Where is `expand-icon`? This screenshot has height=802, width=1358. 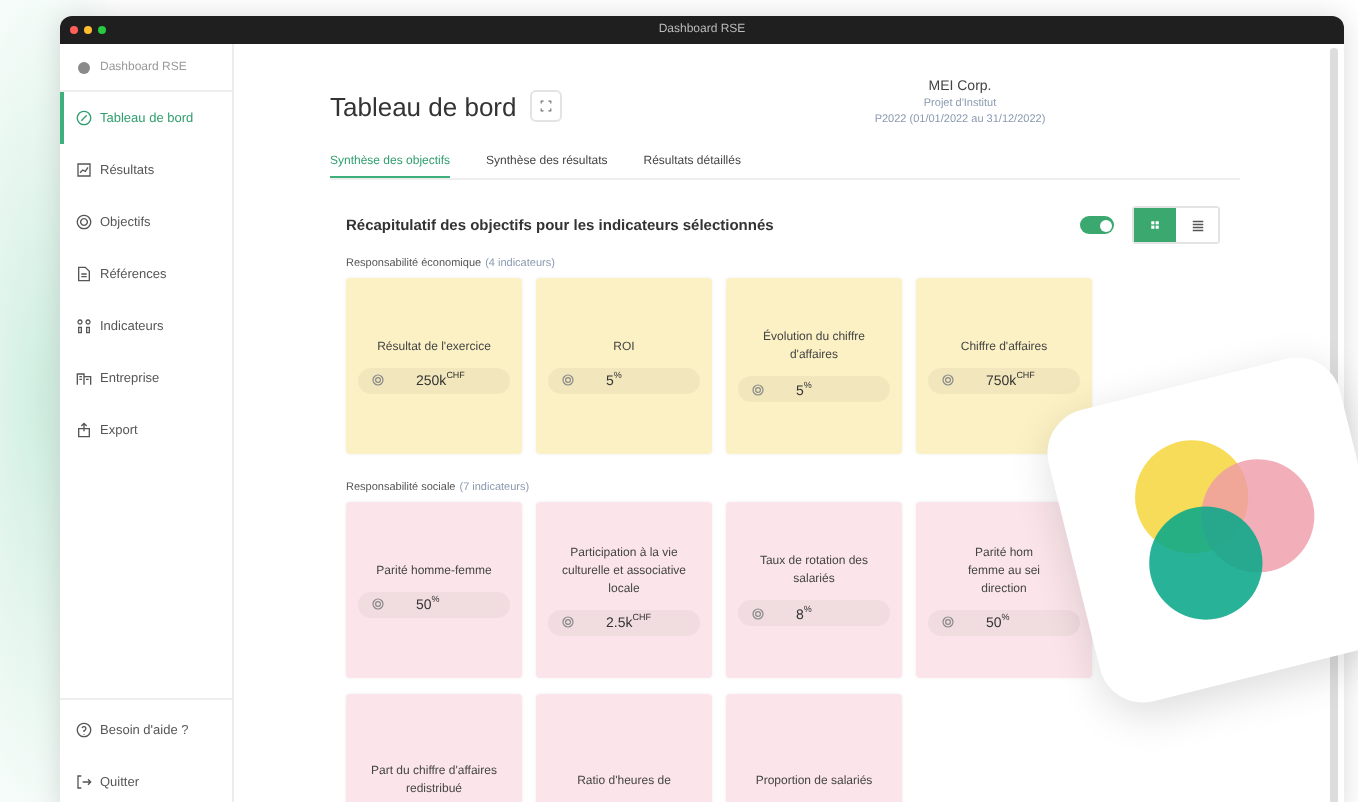
expand-icon is located at coordinates (546, 106).